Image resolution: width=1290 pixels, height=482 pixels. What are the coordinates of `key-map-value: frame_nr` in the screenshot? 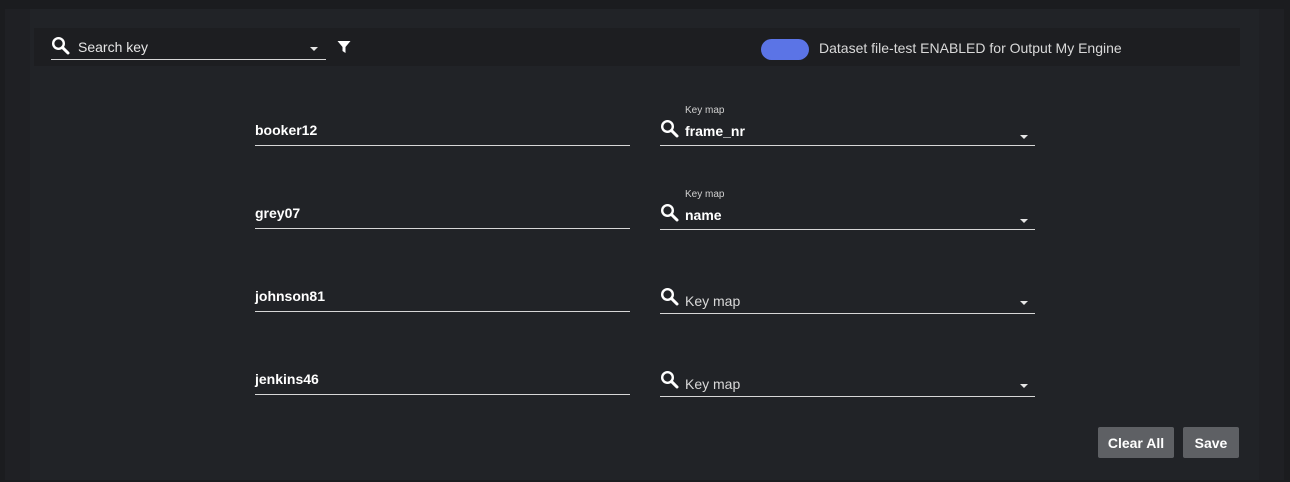 It's located at (715, 131).